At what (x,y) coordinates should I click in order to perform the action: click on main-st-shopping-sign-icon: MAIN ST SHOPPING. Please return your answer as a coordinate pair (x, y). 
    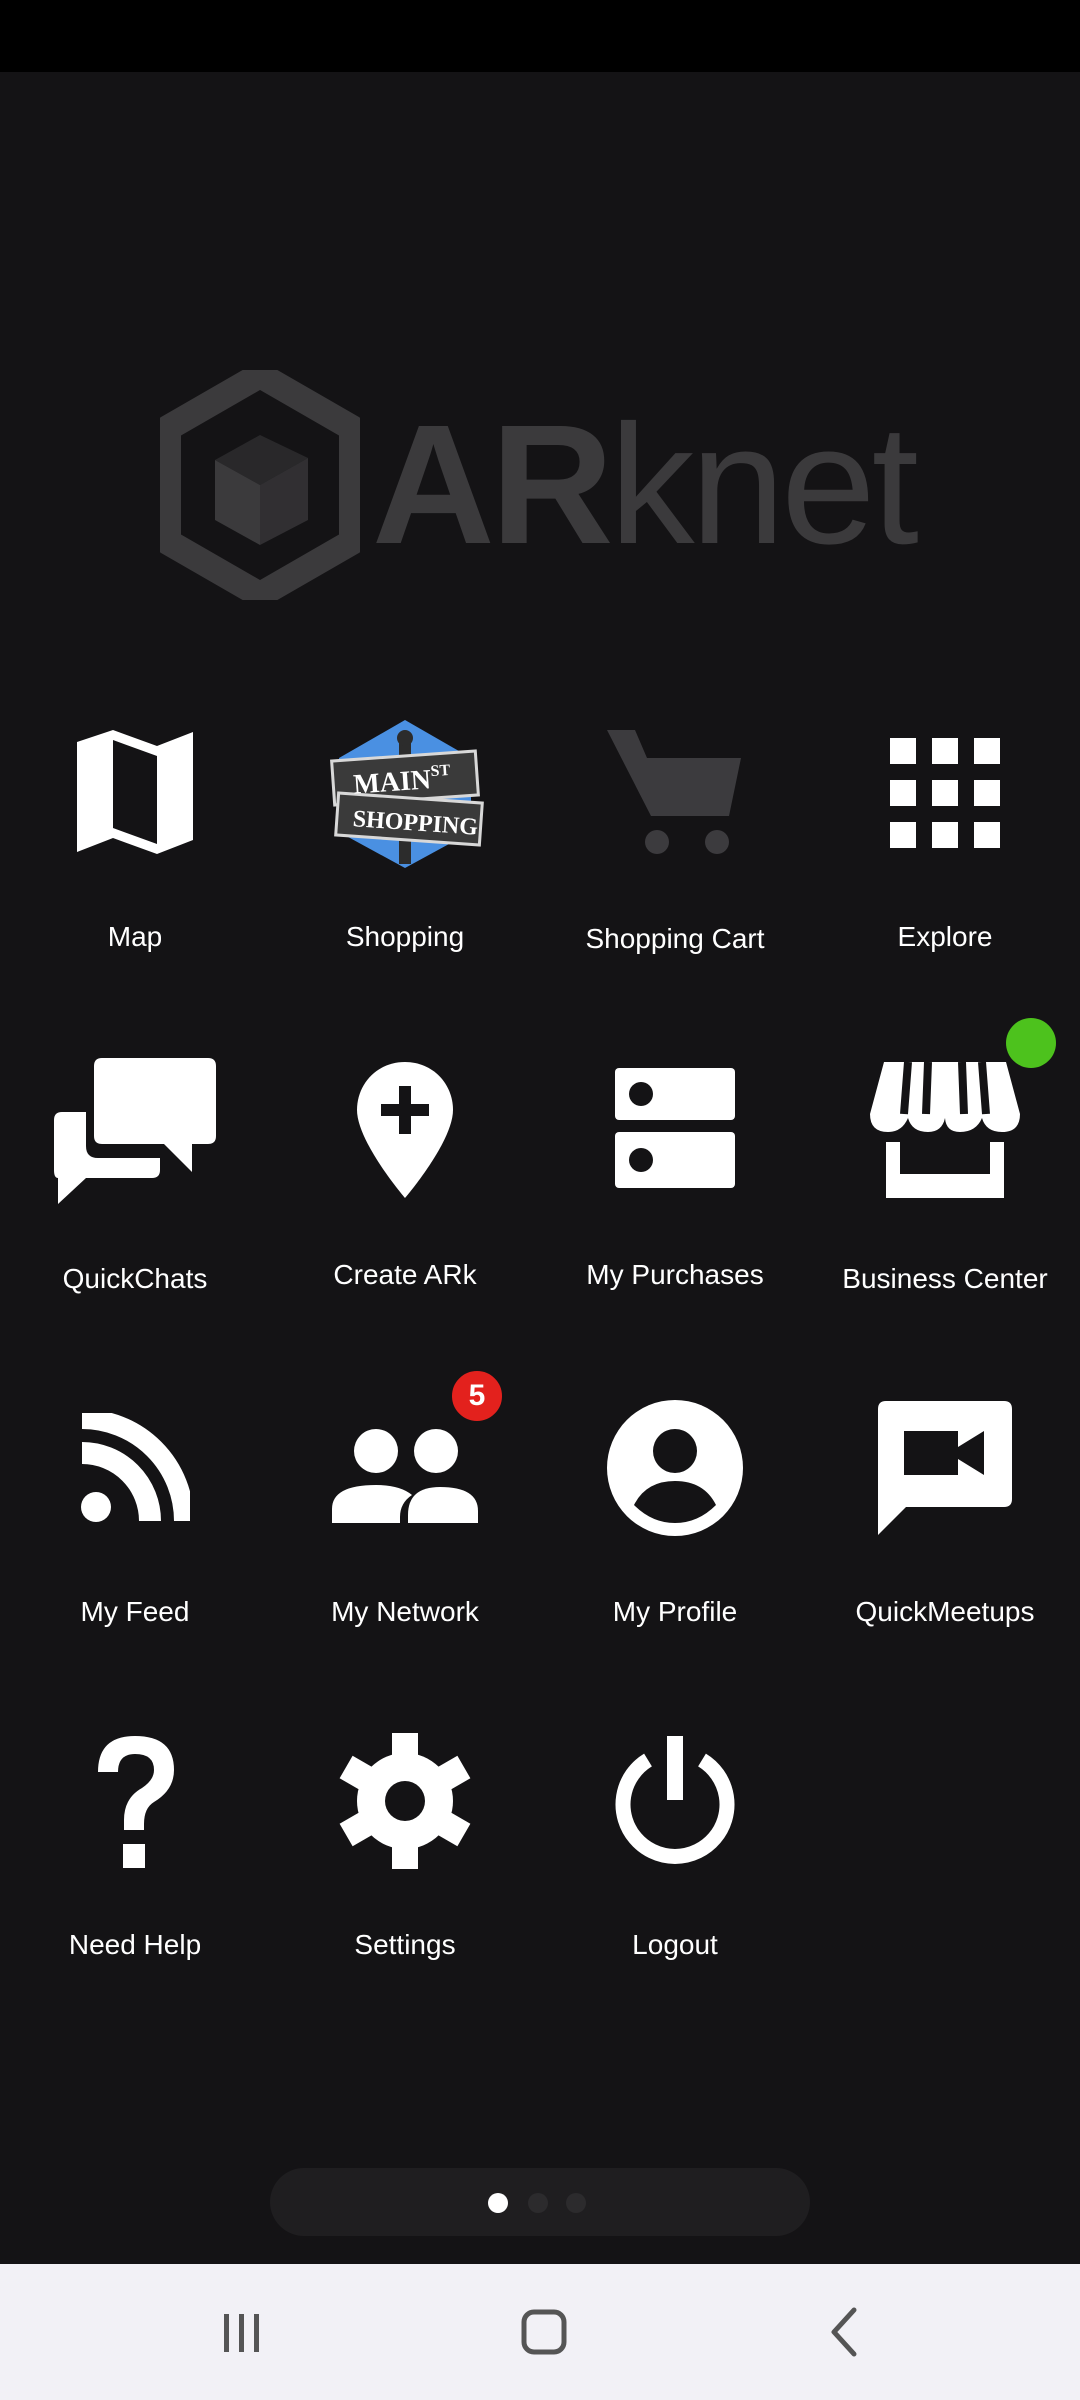
    Looking at the image, I should click on (407, 794).